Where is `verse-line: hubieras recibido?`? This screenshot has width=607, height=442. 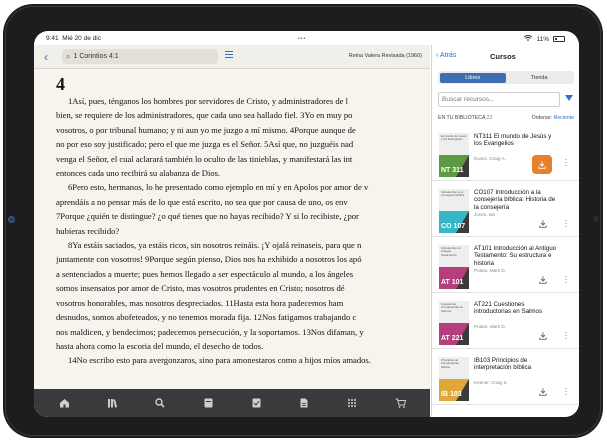 verse-line: hubieras recibido? is located at coordinates (243, 231).